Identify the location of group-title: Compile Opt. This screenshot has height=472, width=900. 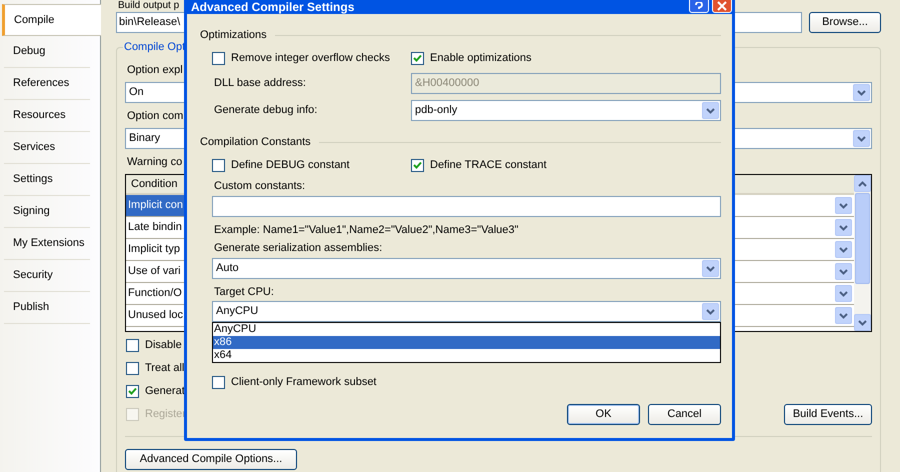
(154, 47).